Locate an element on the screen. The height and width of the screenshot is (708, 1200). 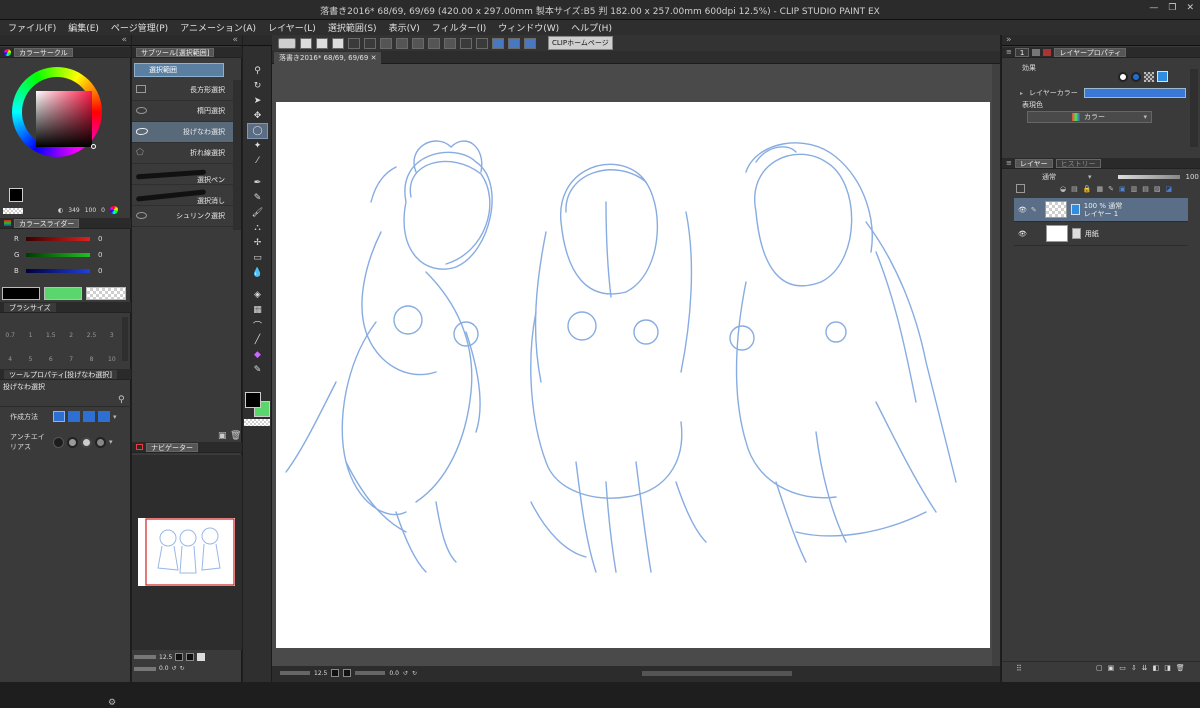
figure-tool-icon: ⌒ is located at coordinates (257, 325).